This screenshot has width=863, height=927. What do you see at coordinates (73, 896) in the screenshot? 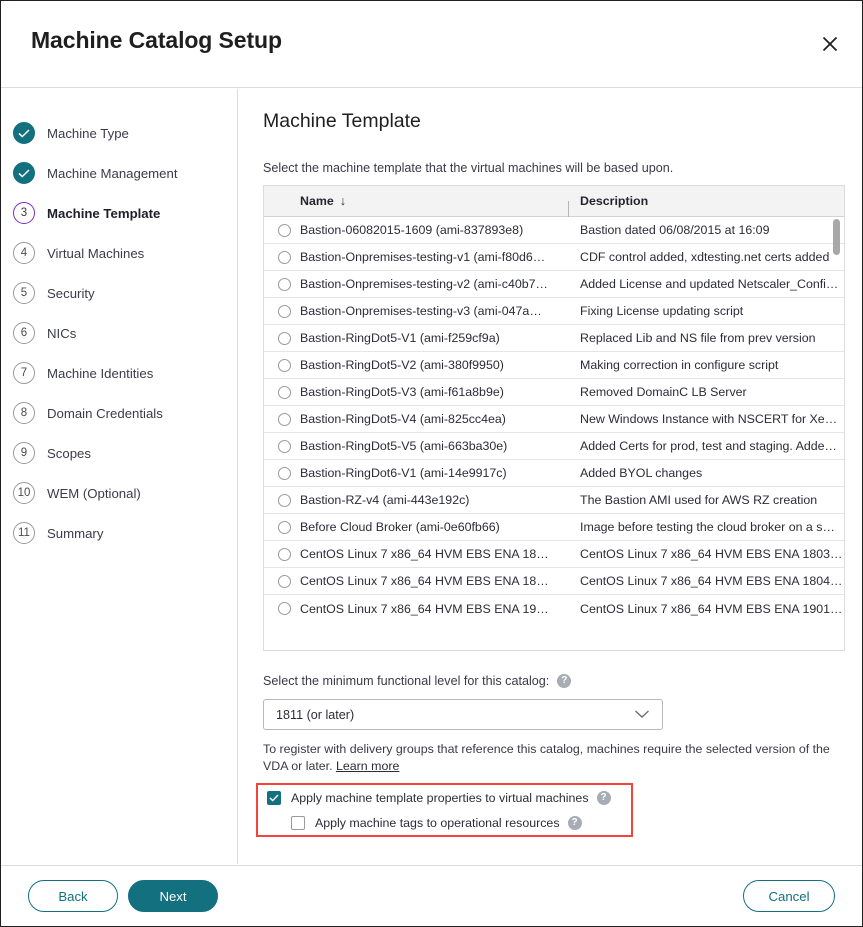
I see `back-button: Back` at bounding box center [73, 896].